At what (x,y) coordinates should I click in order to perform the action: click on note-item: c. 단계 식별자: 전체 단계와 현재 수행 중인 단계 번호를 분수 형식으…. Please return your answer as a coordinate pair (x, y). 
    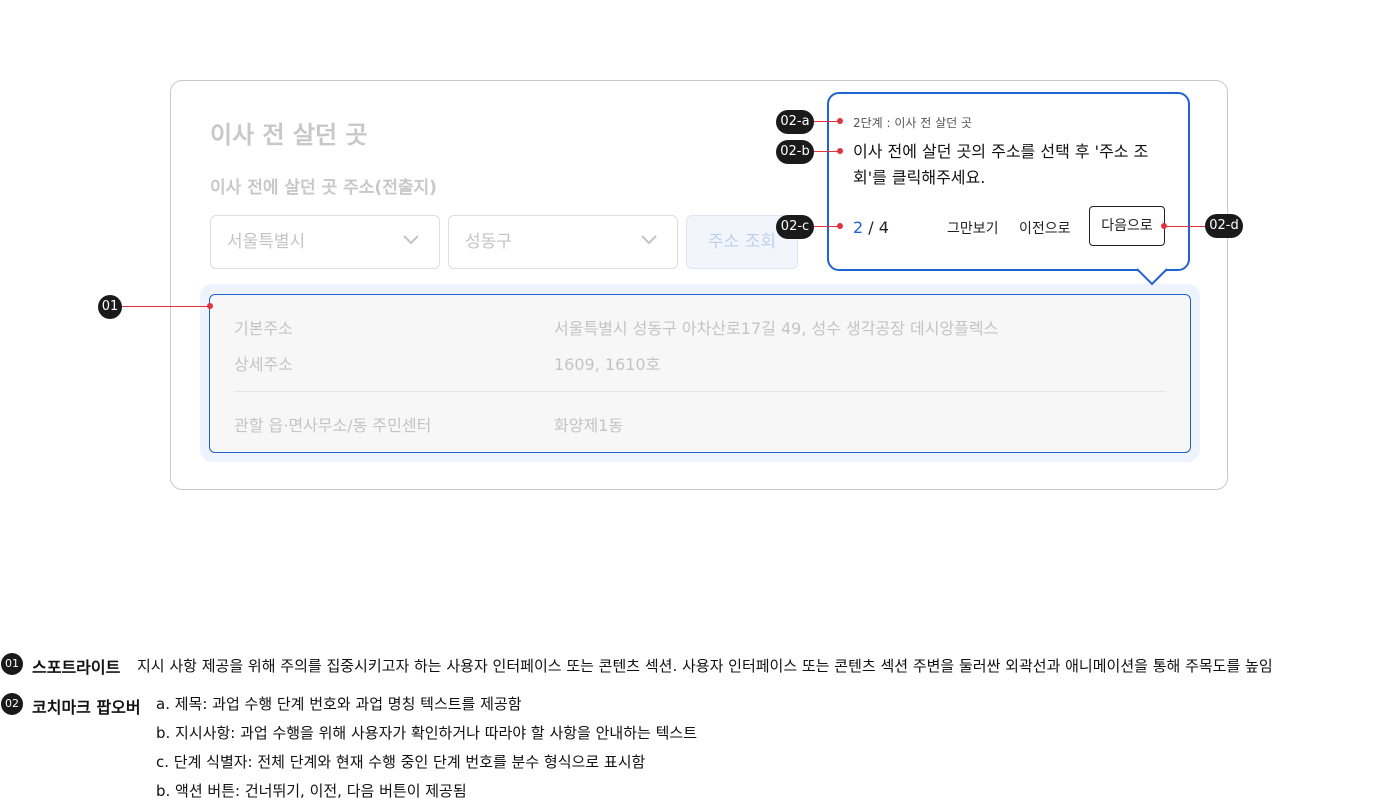
    Looking at the image, I should click on (401, 762).